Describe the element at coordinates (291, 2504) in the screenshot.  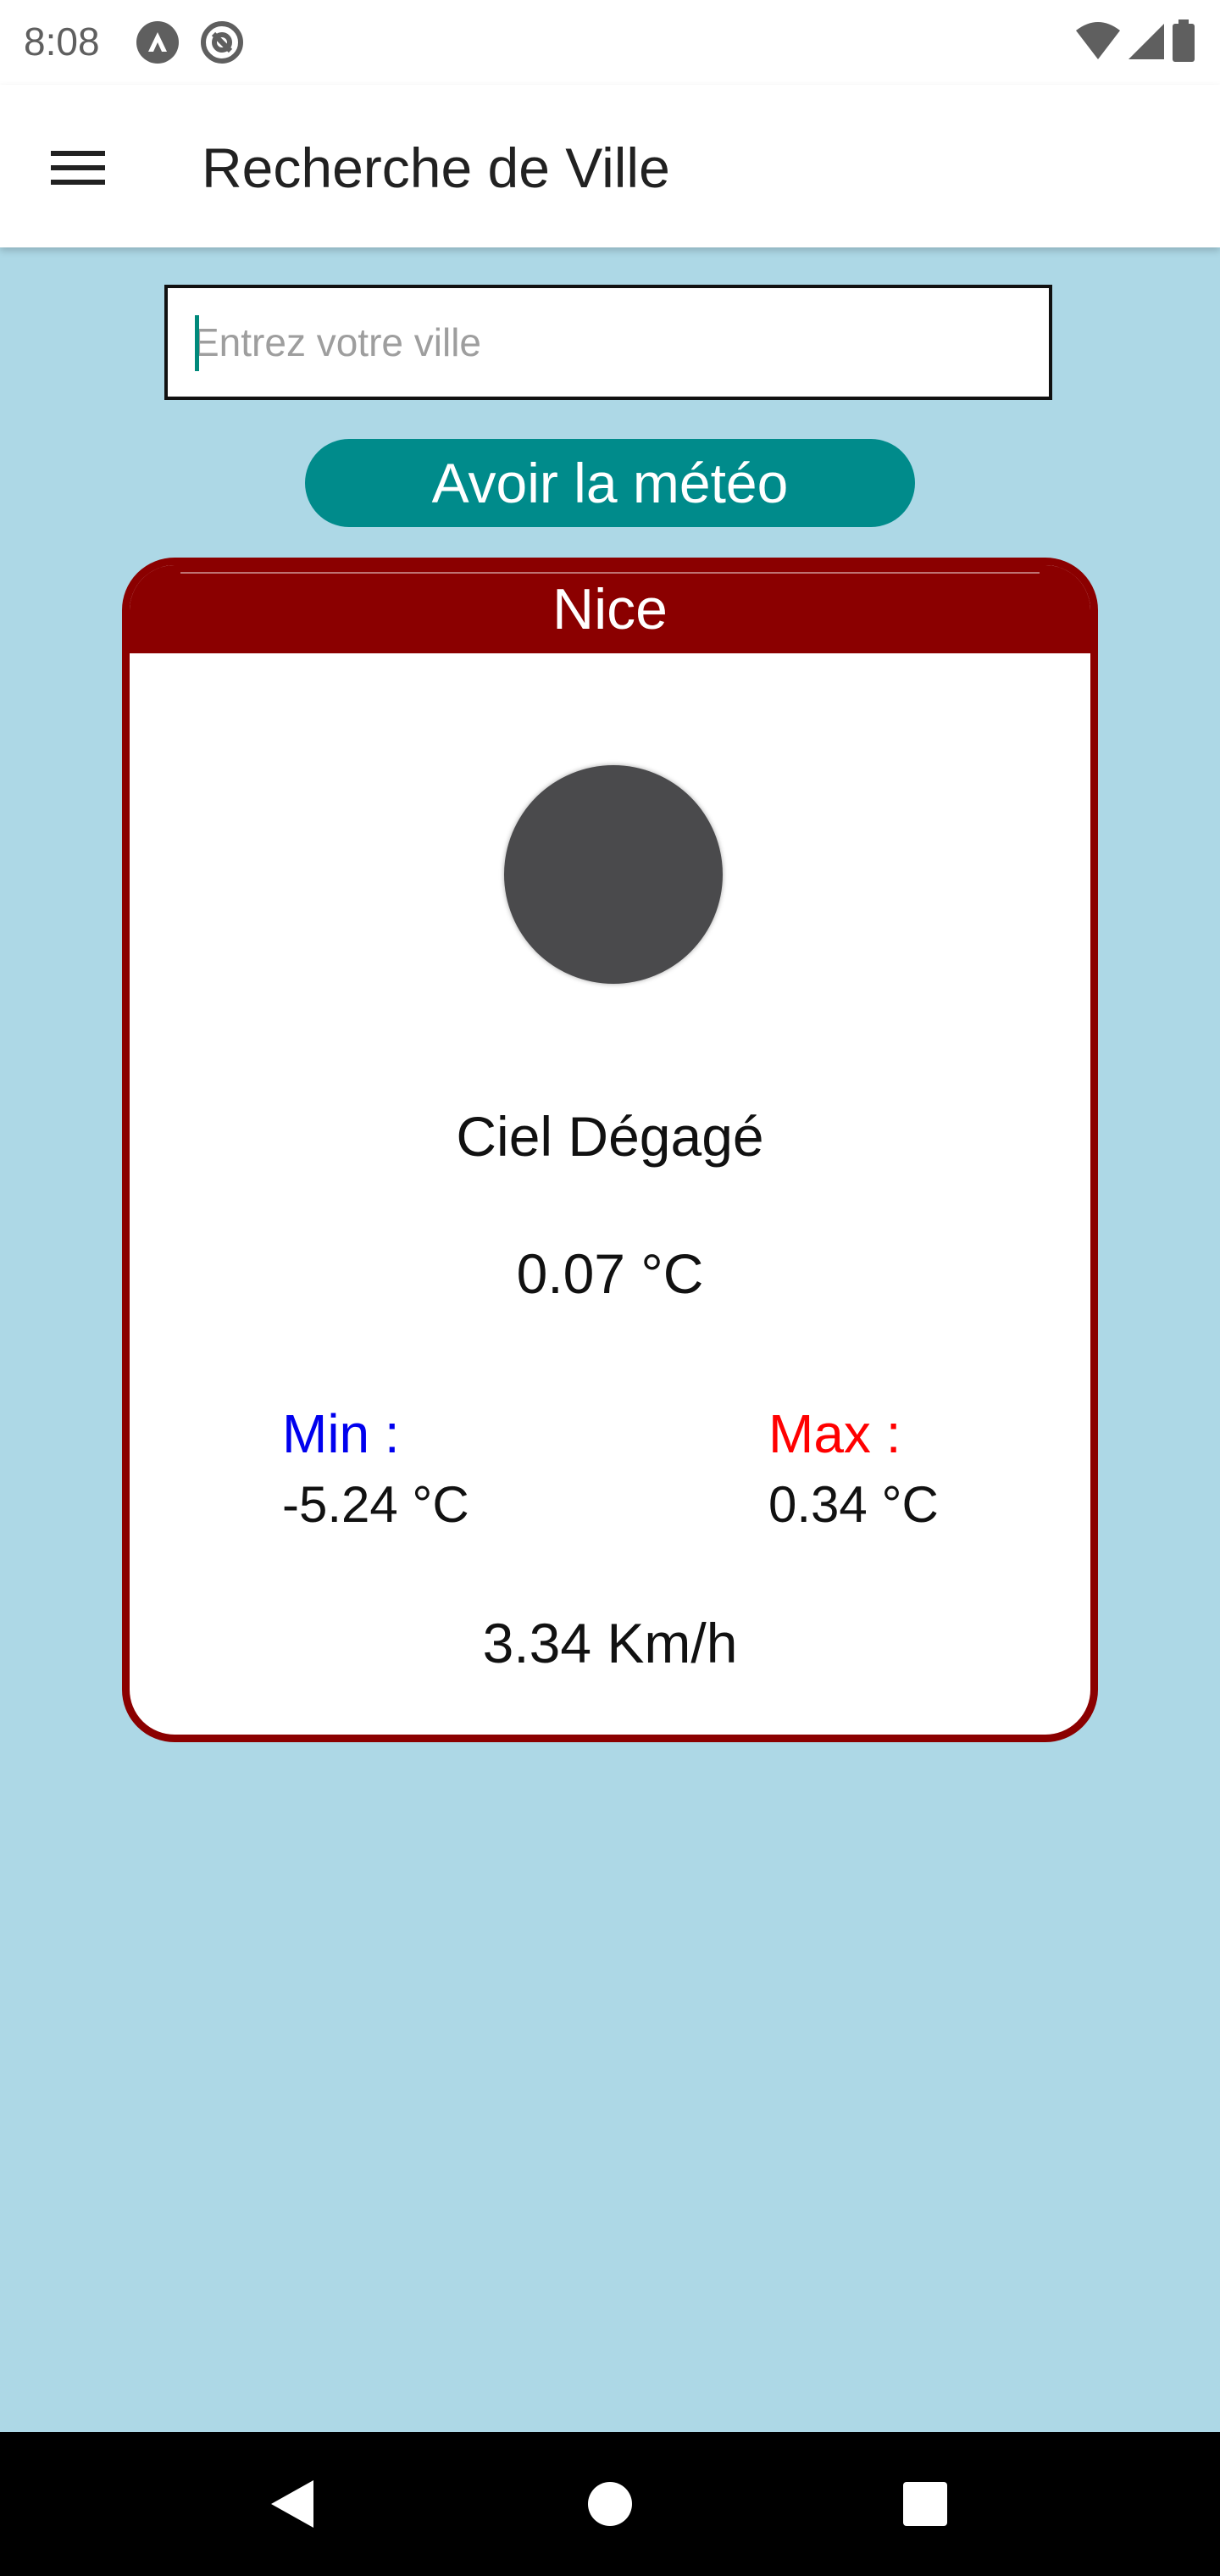
I see `back-icon` at that location.